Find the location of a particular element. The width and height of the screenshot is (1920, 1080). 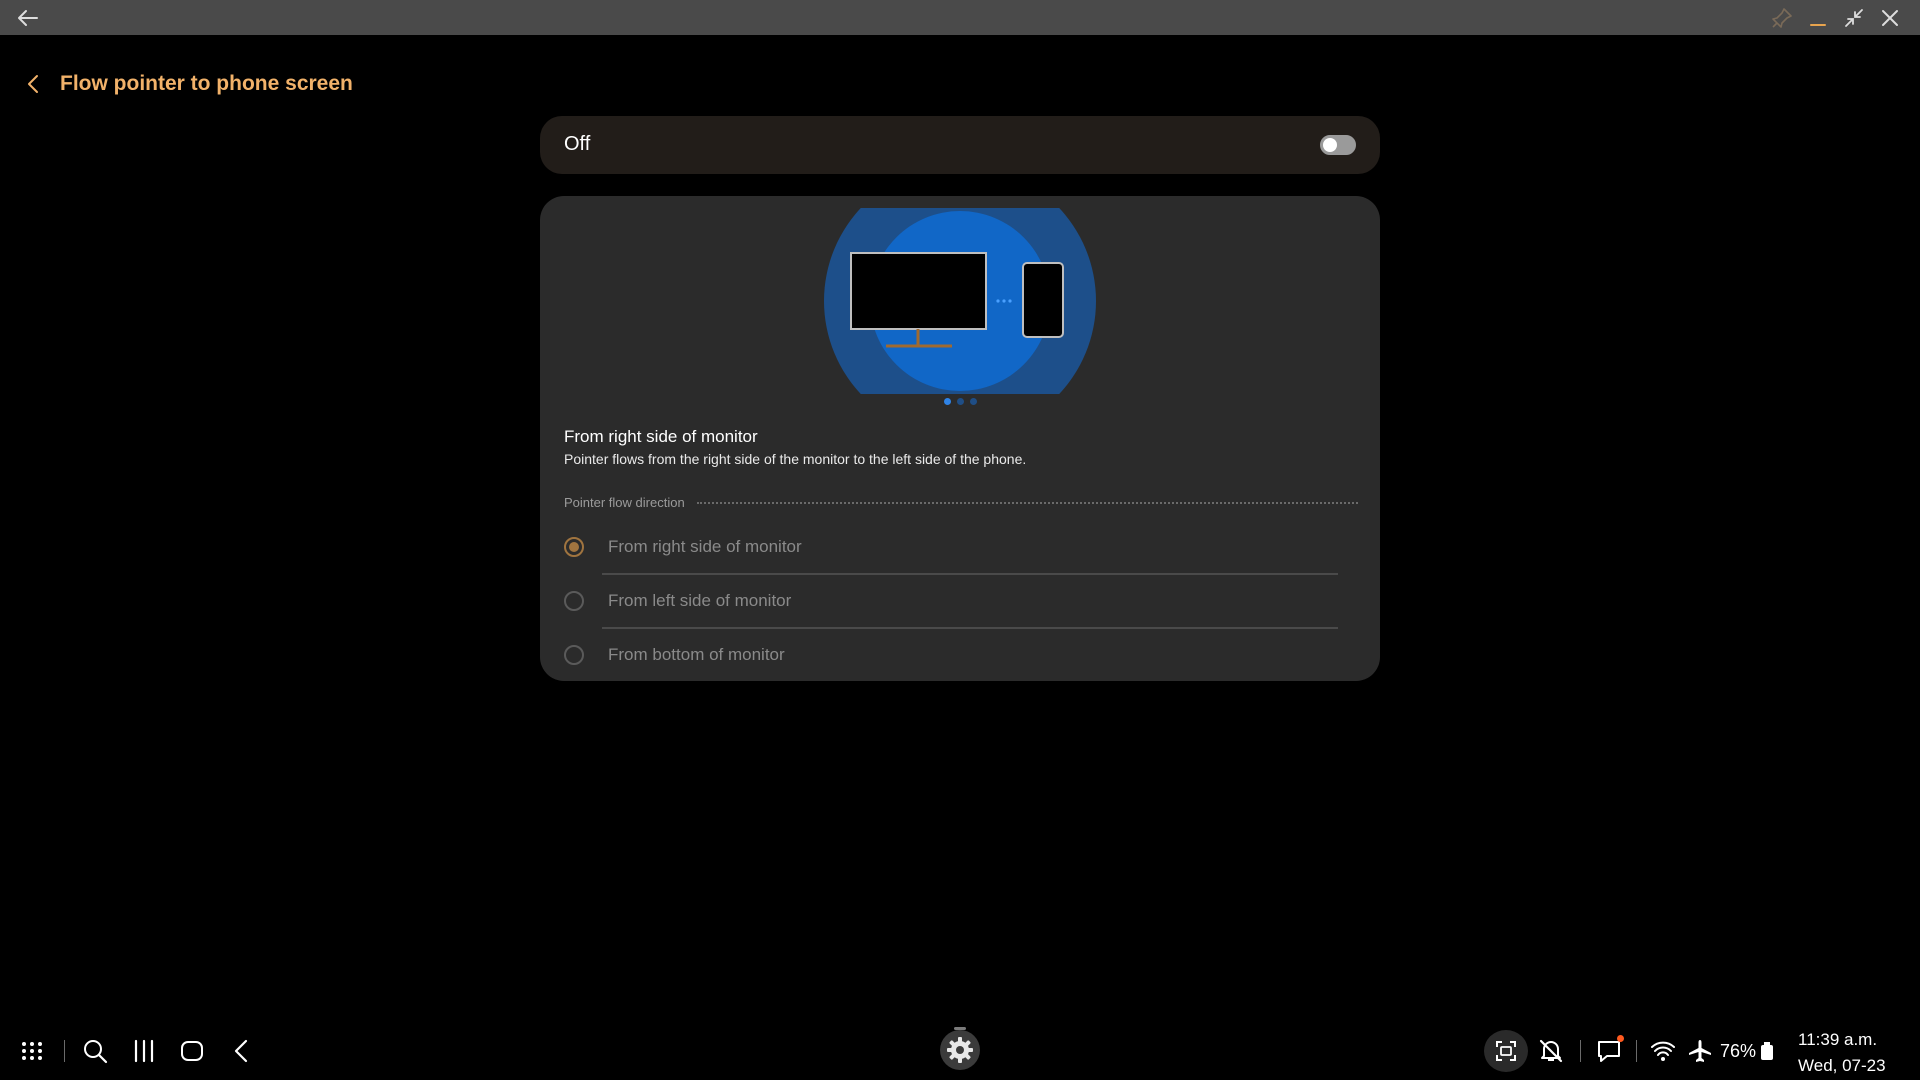

screen-capture-icon is located at coordinates (1506, 1051).